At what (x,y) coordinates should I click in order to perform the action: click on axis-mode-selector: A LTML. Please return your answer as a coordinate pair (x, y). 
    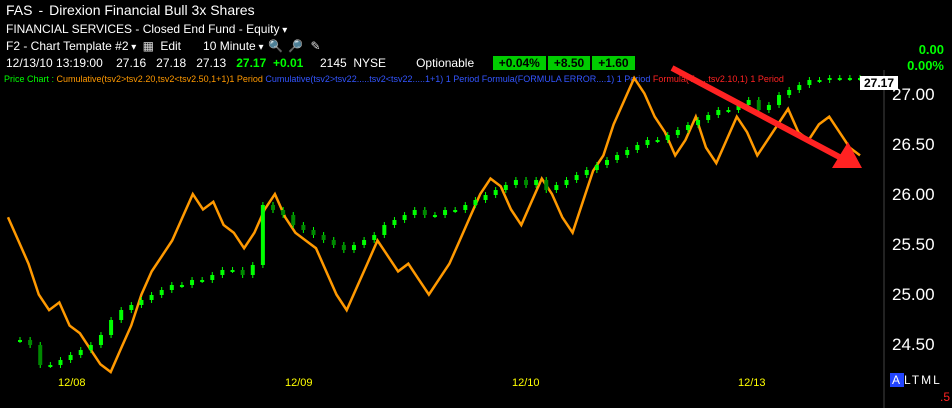
    Looking at the image, I should click on (916, 380).